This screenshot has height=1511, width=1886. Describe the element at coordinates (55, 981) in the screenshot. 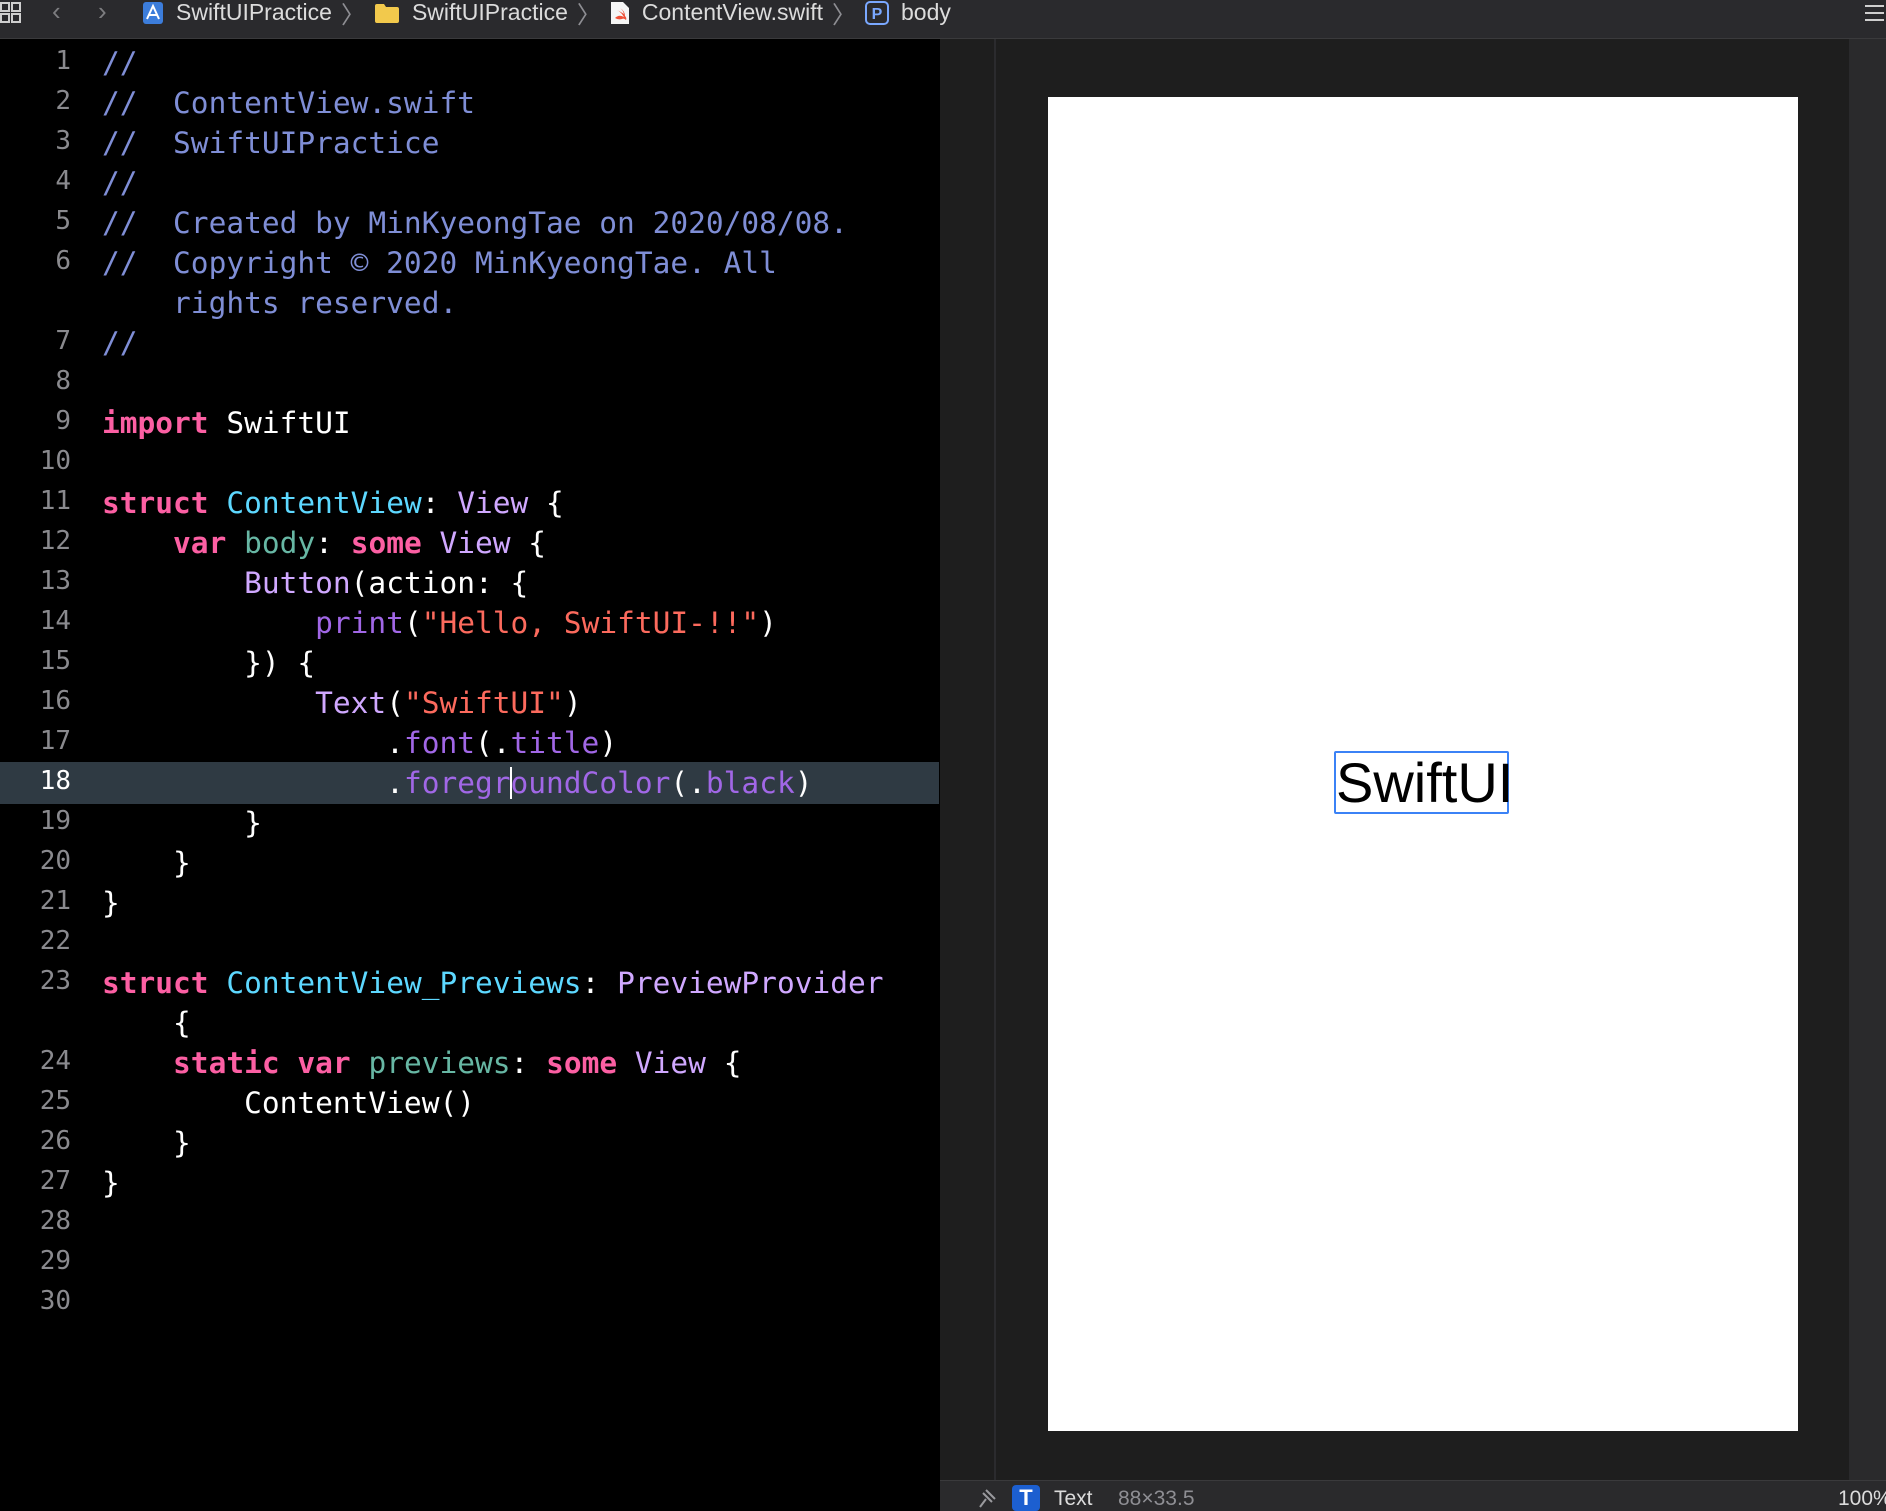

I see `line-number: 23` at that location.